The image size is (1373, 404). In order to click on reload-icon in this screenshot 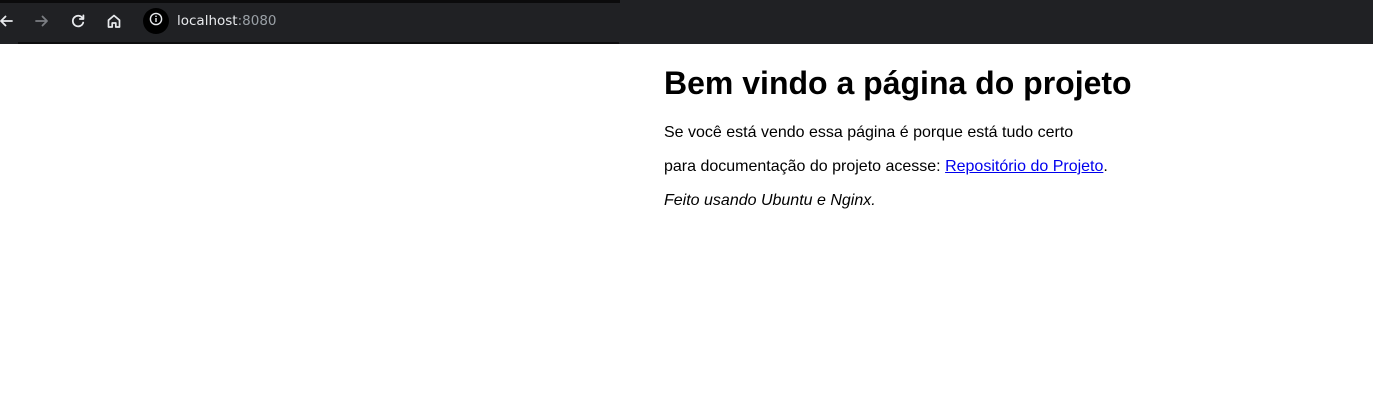, I will do `click(78, 21)`.